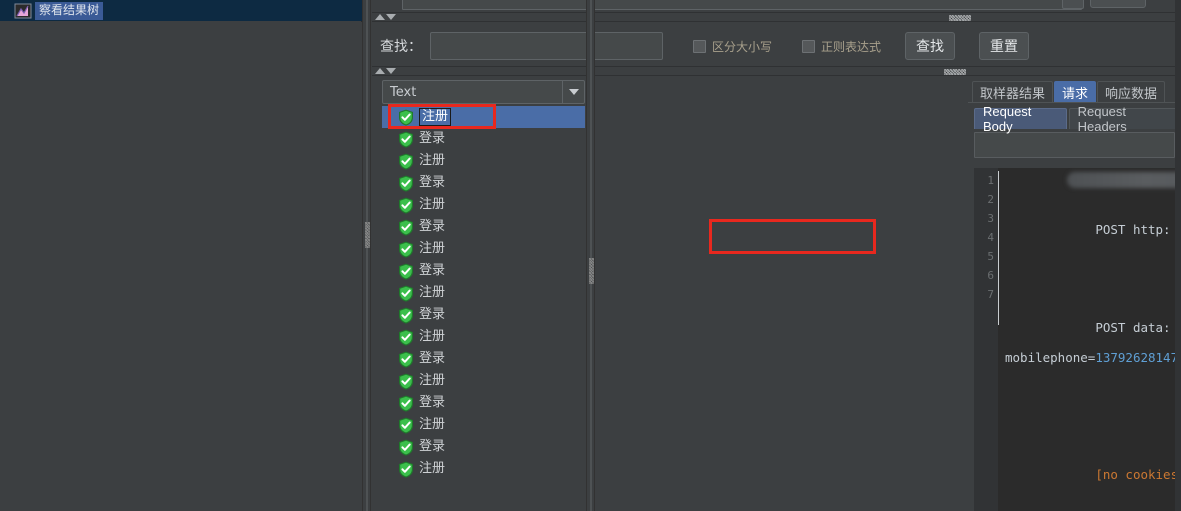 This screenshot has width=1181, height=511. What do you see at coordinates (483, 92) in the screenshot?
I see `renderer-select: Text` at bounding box center [483, 92].